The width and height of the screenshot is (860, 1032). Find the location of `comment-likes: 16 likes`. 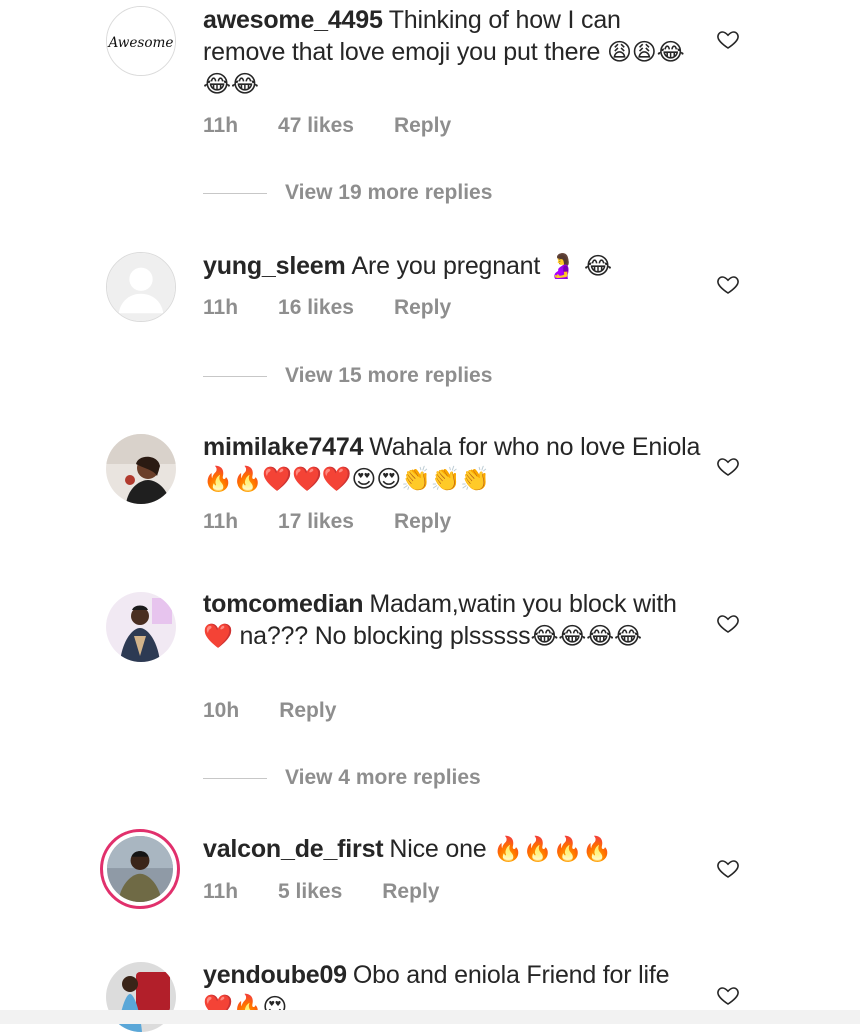

comment-likes: 16 likes is located at coordinates (316, 308).